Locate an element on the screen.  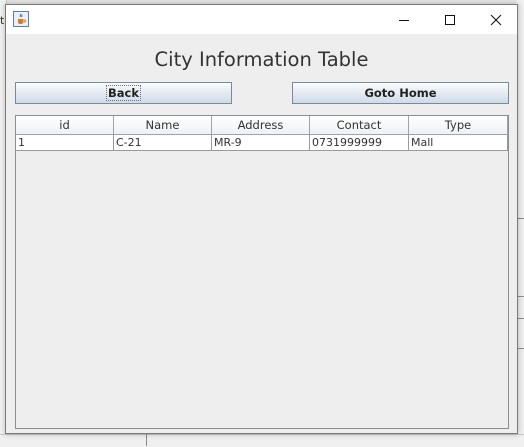
close-button is located at coordinates (496, 19).